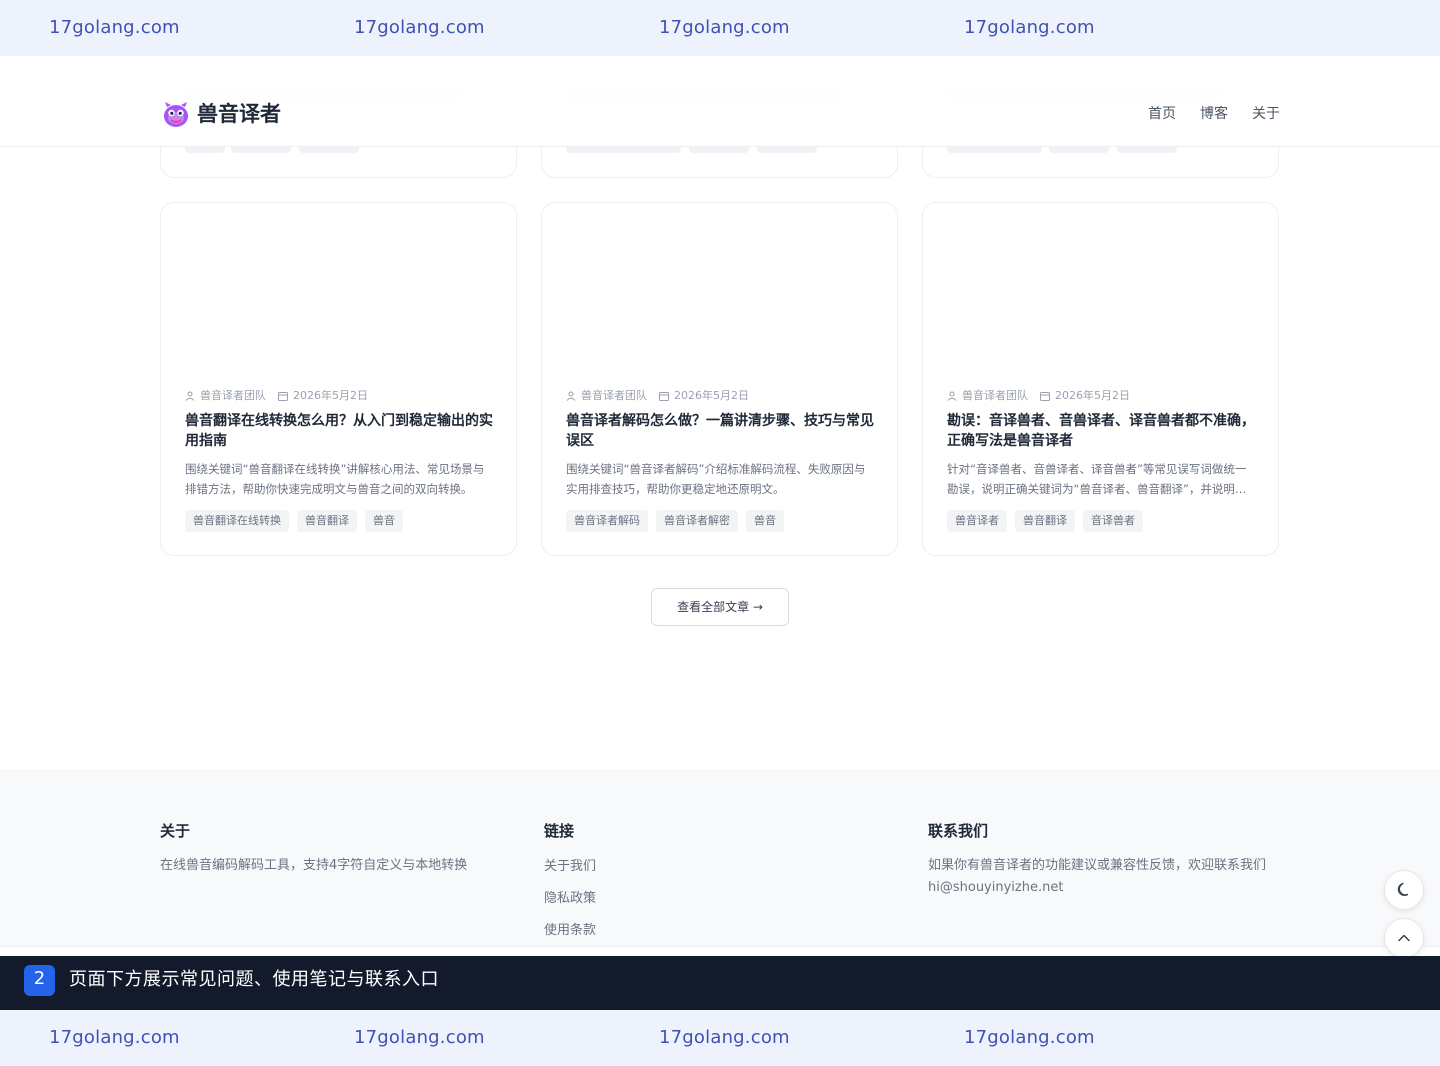  Describe the element at coordinates (1162, 114) in the screenshot. I see `nav-home: 首页` at that location.